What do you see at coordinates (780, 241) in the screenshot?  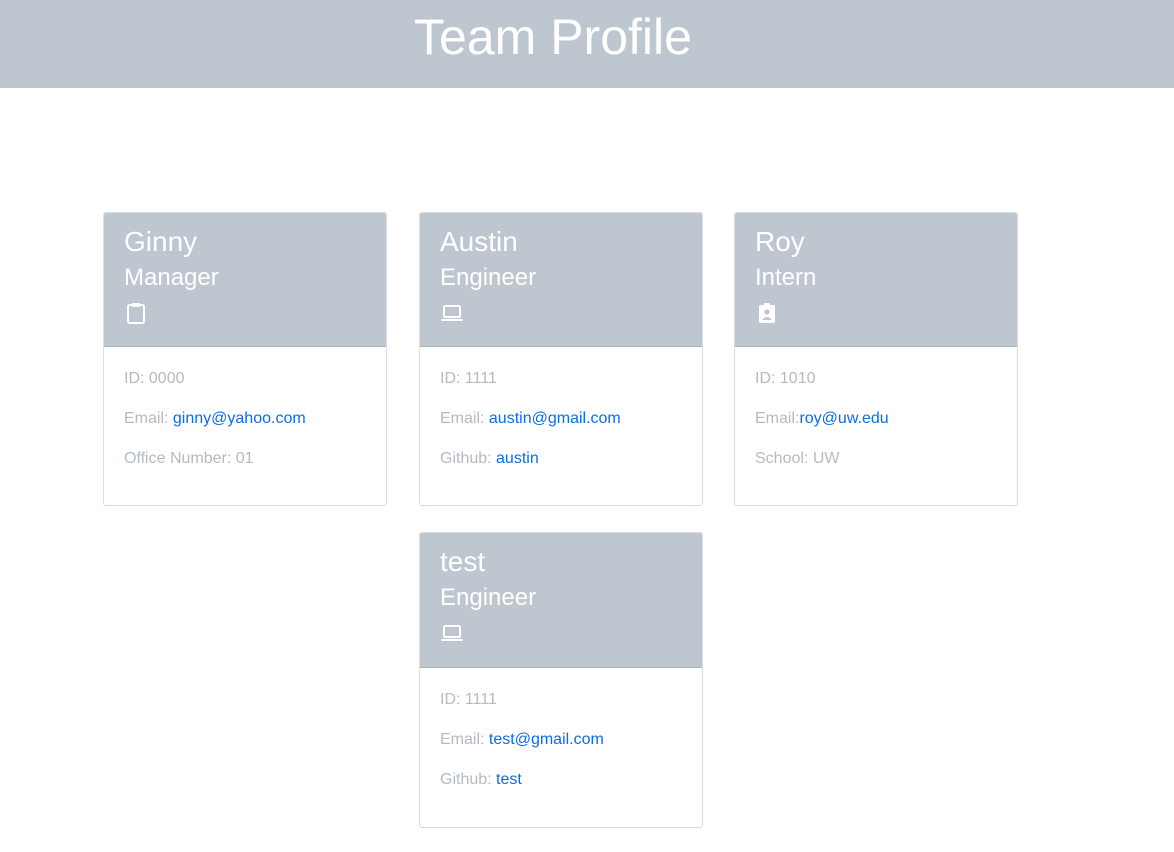 I see `employee-name: Roy` at bounding box center [780, 241].